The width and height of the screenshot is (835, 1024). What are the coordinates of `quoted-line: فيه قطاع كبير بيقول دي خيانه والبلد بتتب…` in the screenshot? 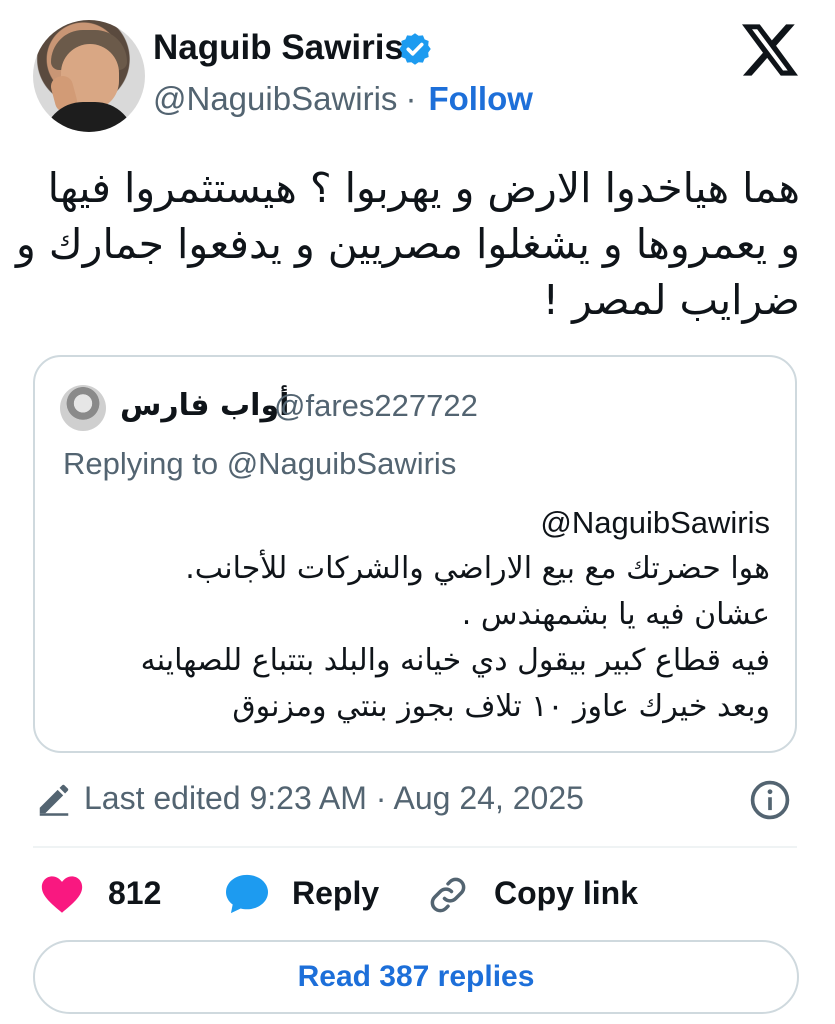 It's located at (455, 660).